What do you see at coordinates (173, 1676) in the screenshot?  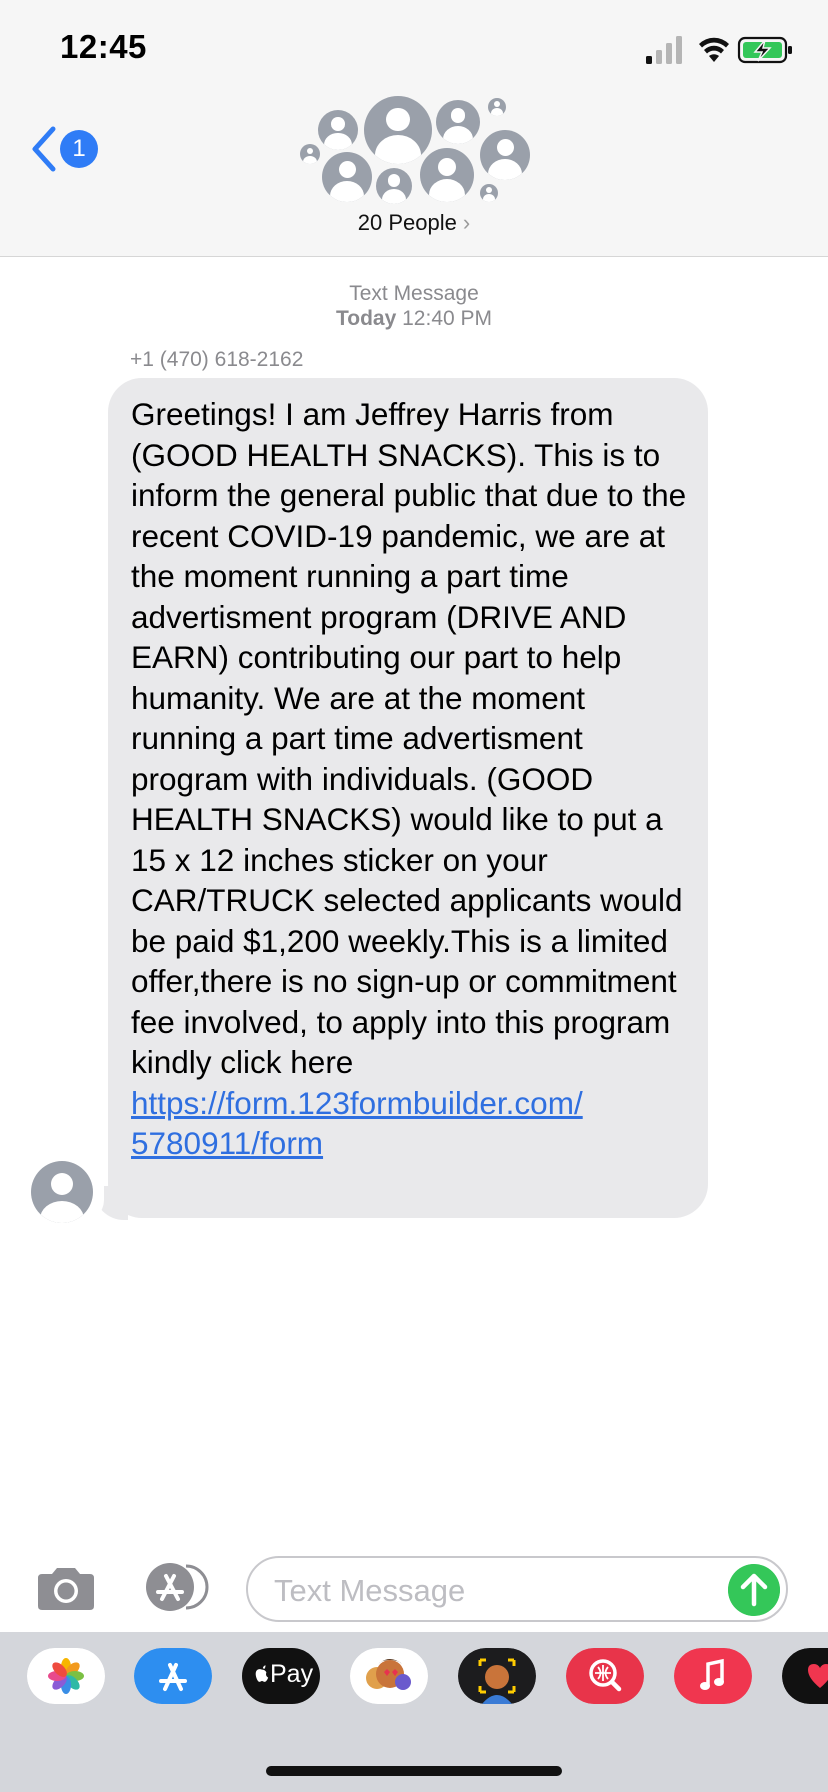 I see `app-store-app-icon` at bounding box center [173, 1676].